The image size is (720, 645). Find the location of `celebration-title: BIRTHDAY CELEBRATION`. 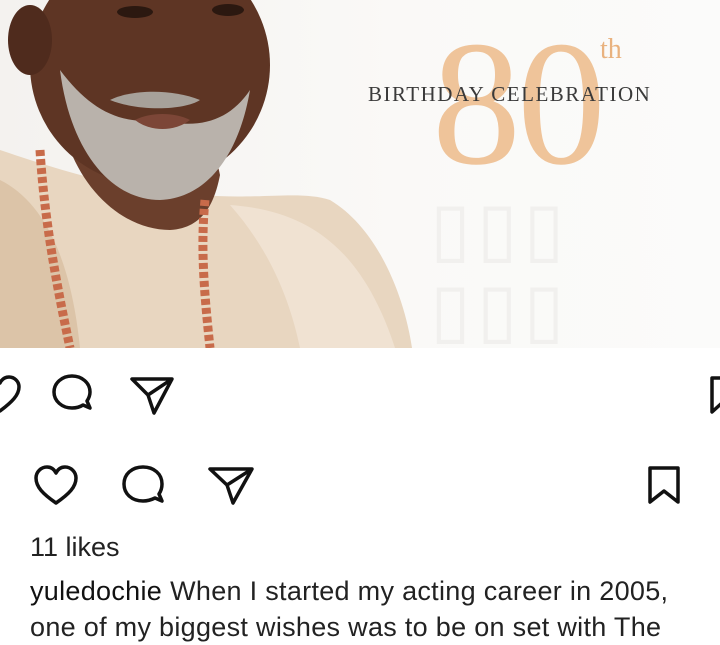

celebration-title: BIRTHDAY CELEBRATION is located at coordinates (510, 94).